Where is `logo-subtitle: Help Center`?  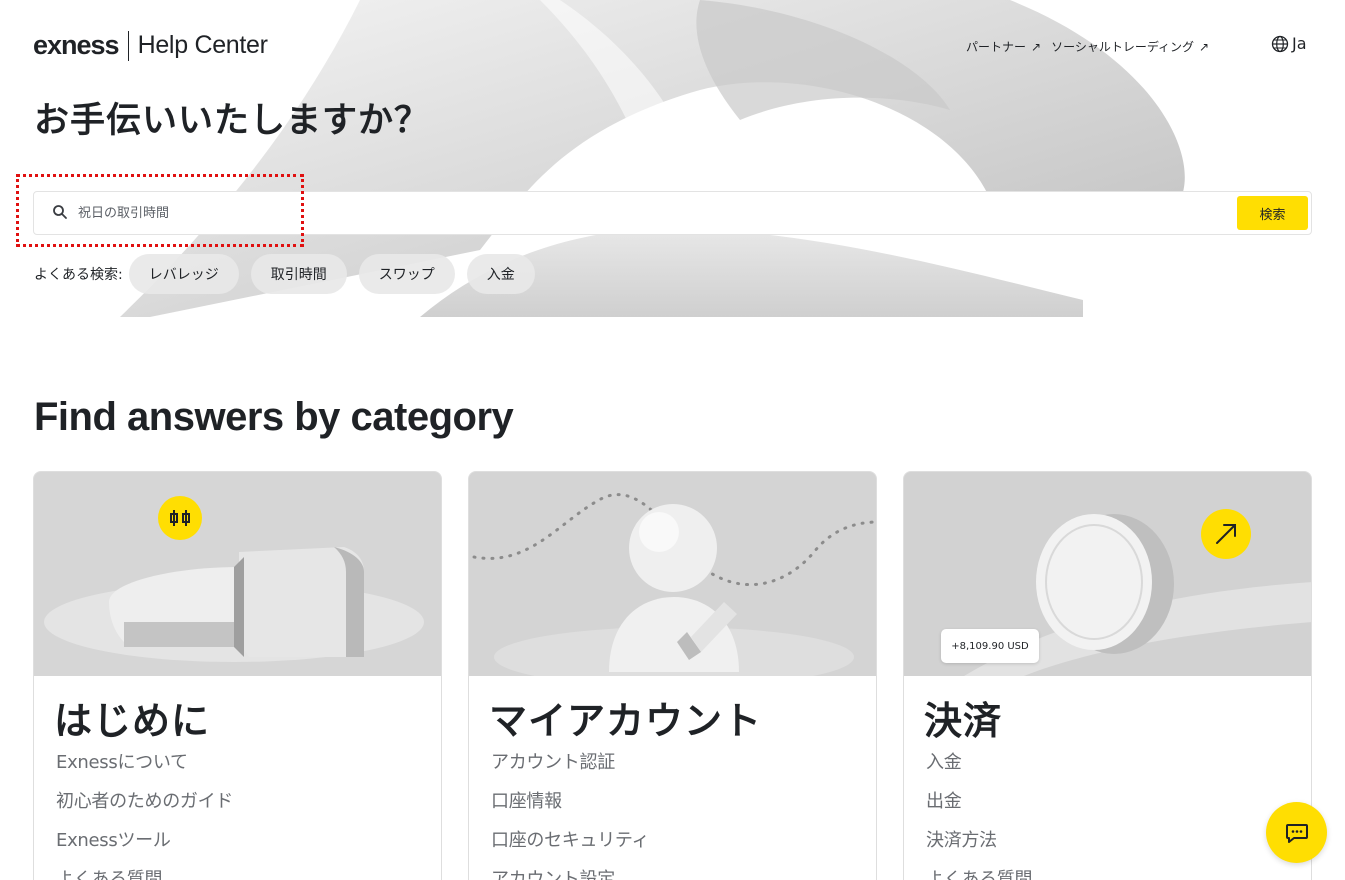 logo-subtitle: Help Center is located at coordinates (202, 45).